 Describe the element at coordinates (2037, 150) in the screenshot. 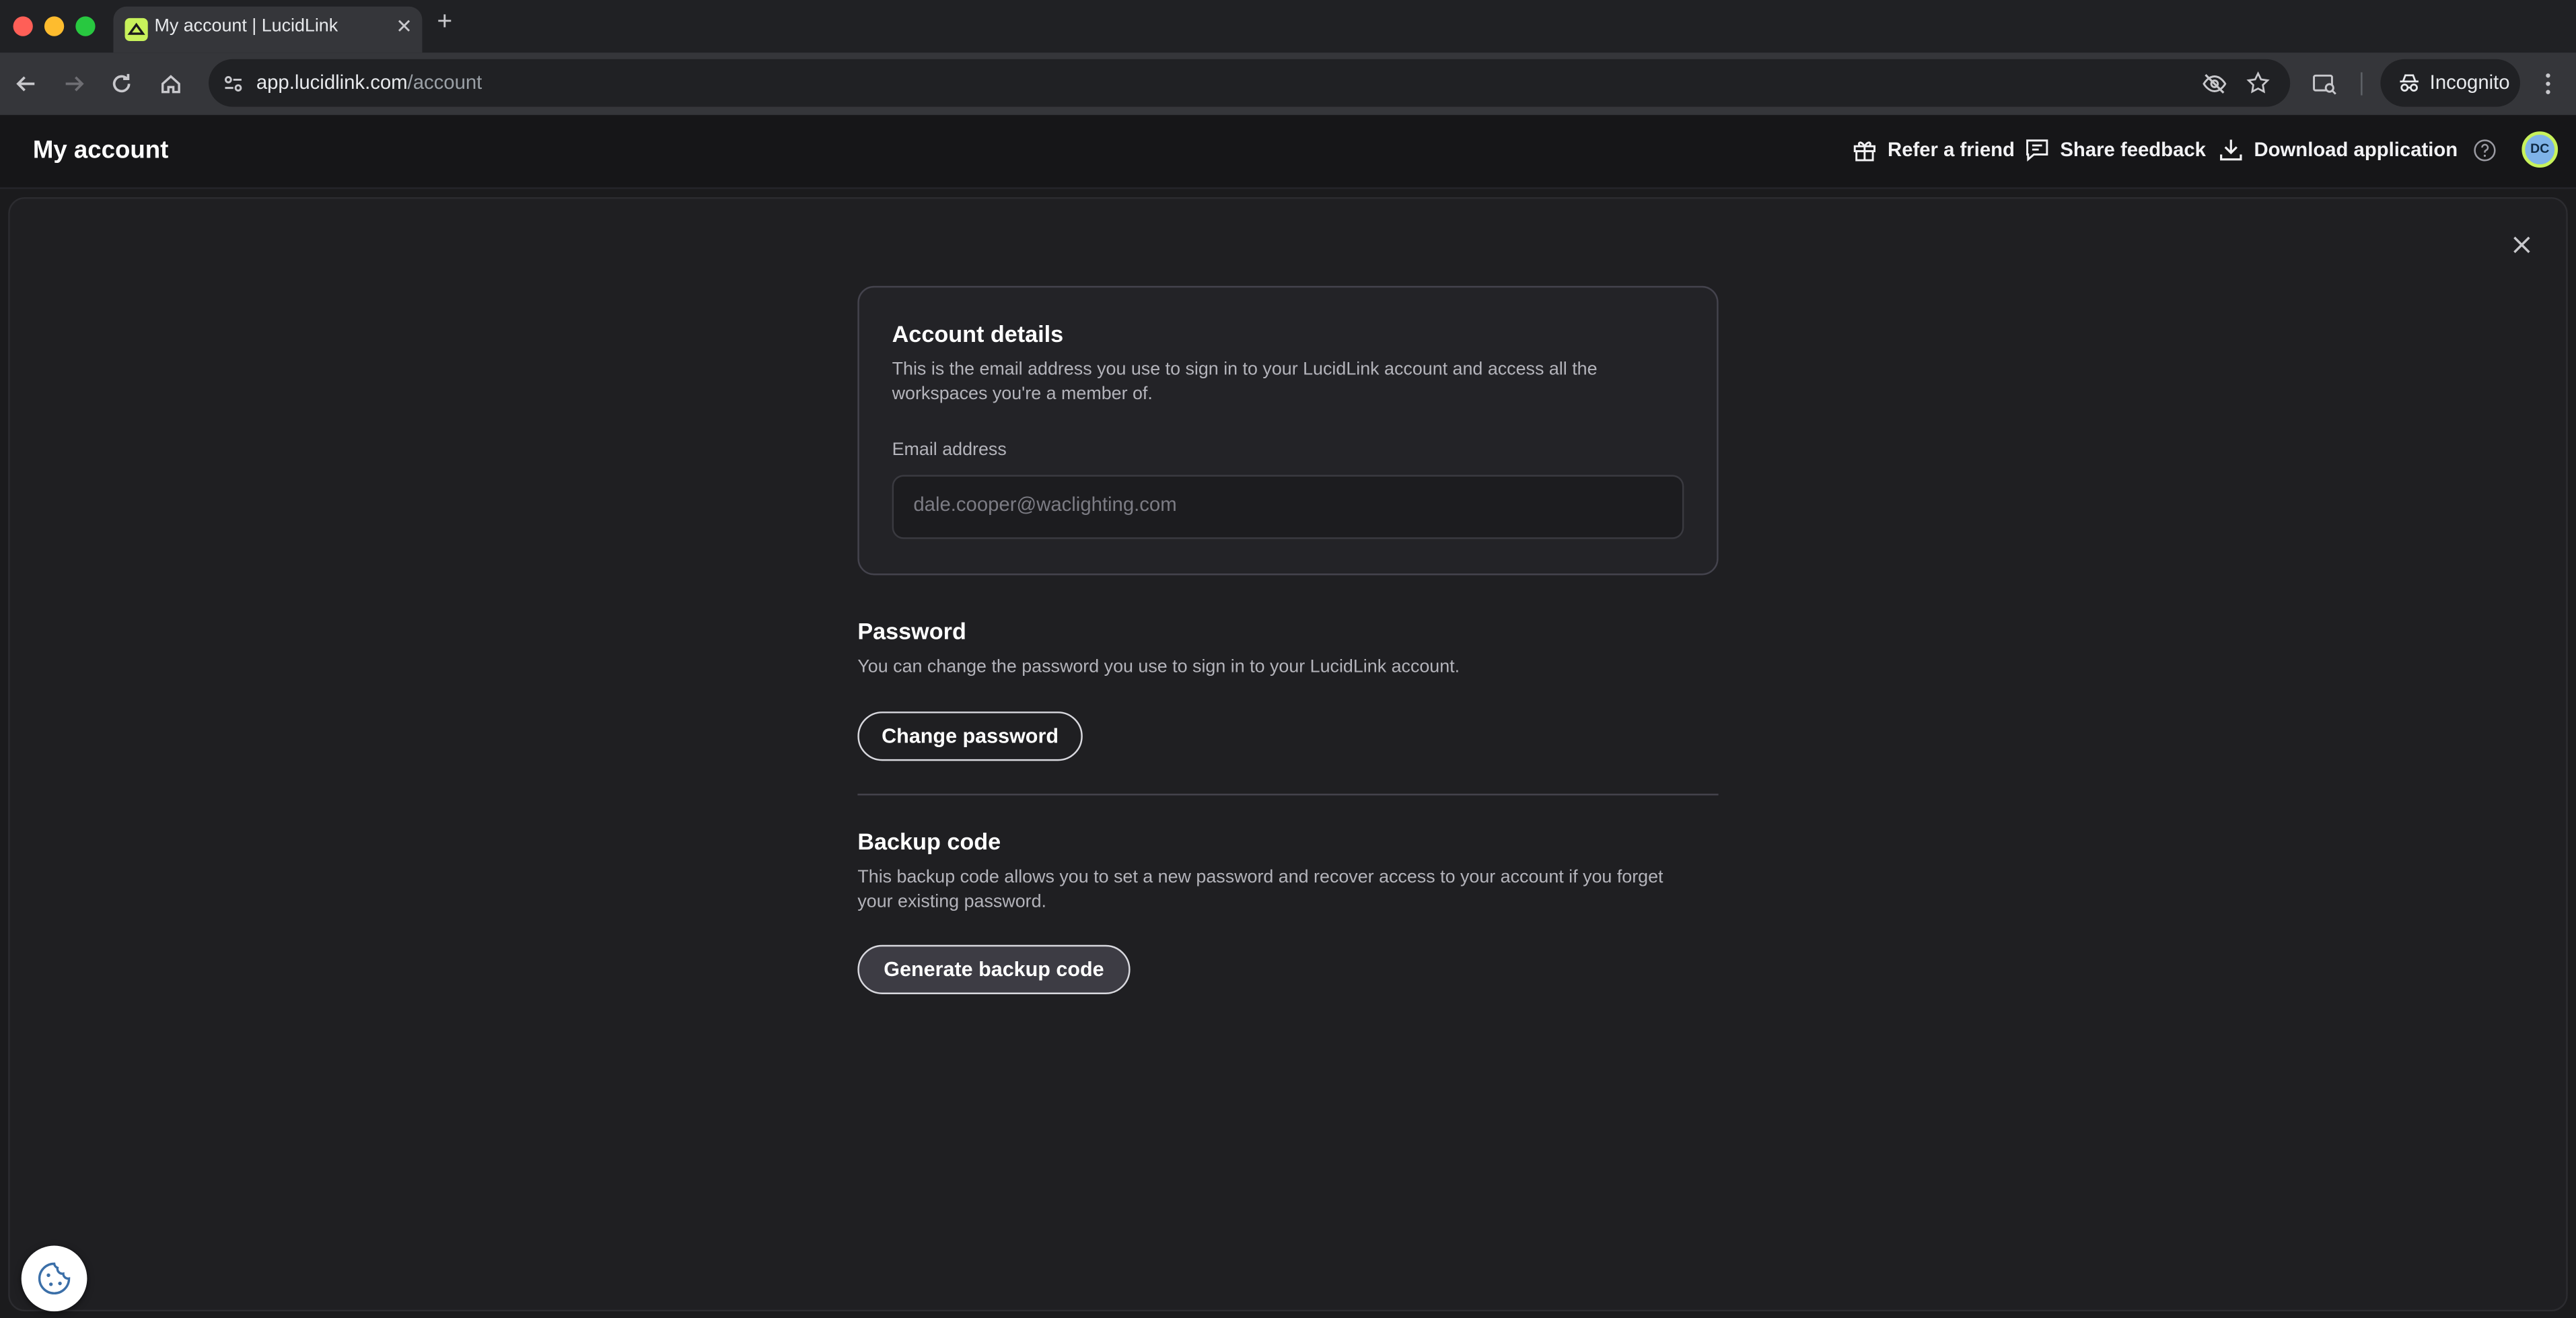

I see `chat-bubble-icon` at that location.